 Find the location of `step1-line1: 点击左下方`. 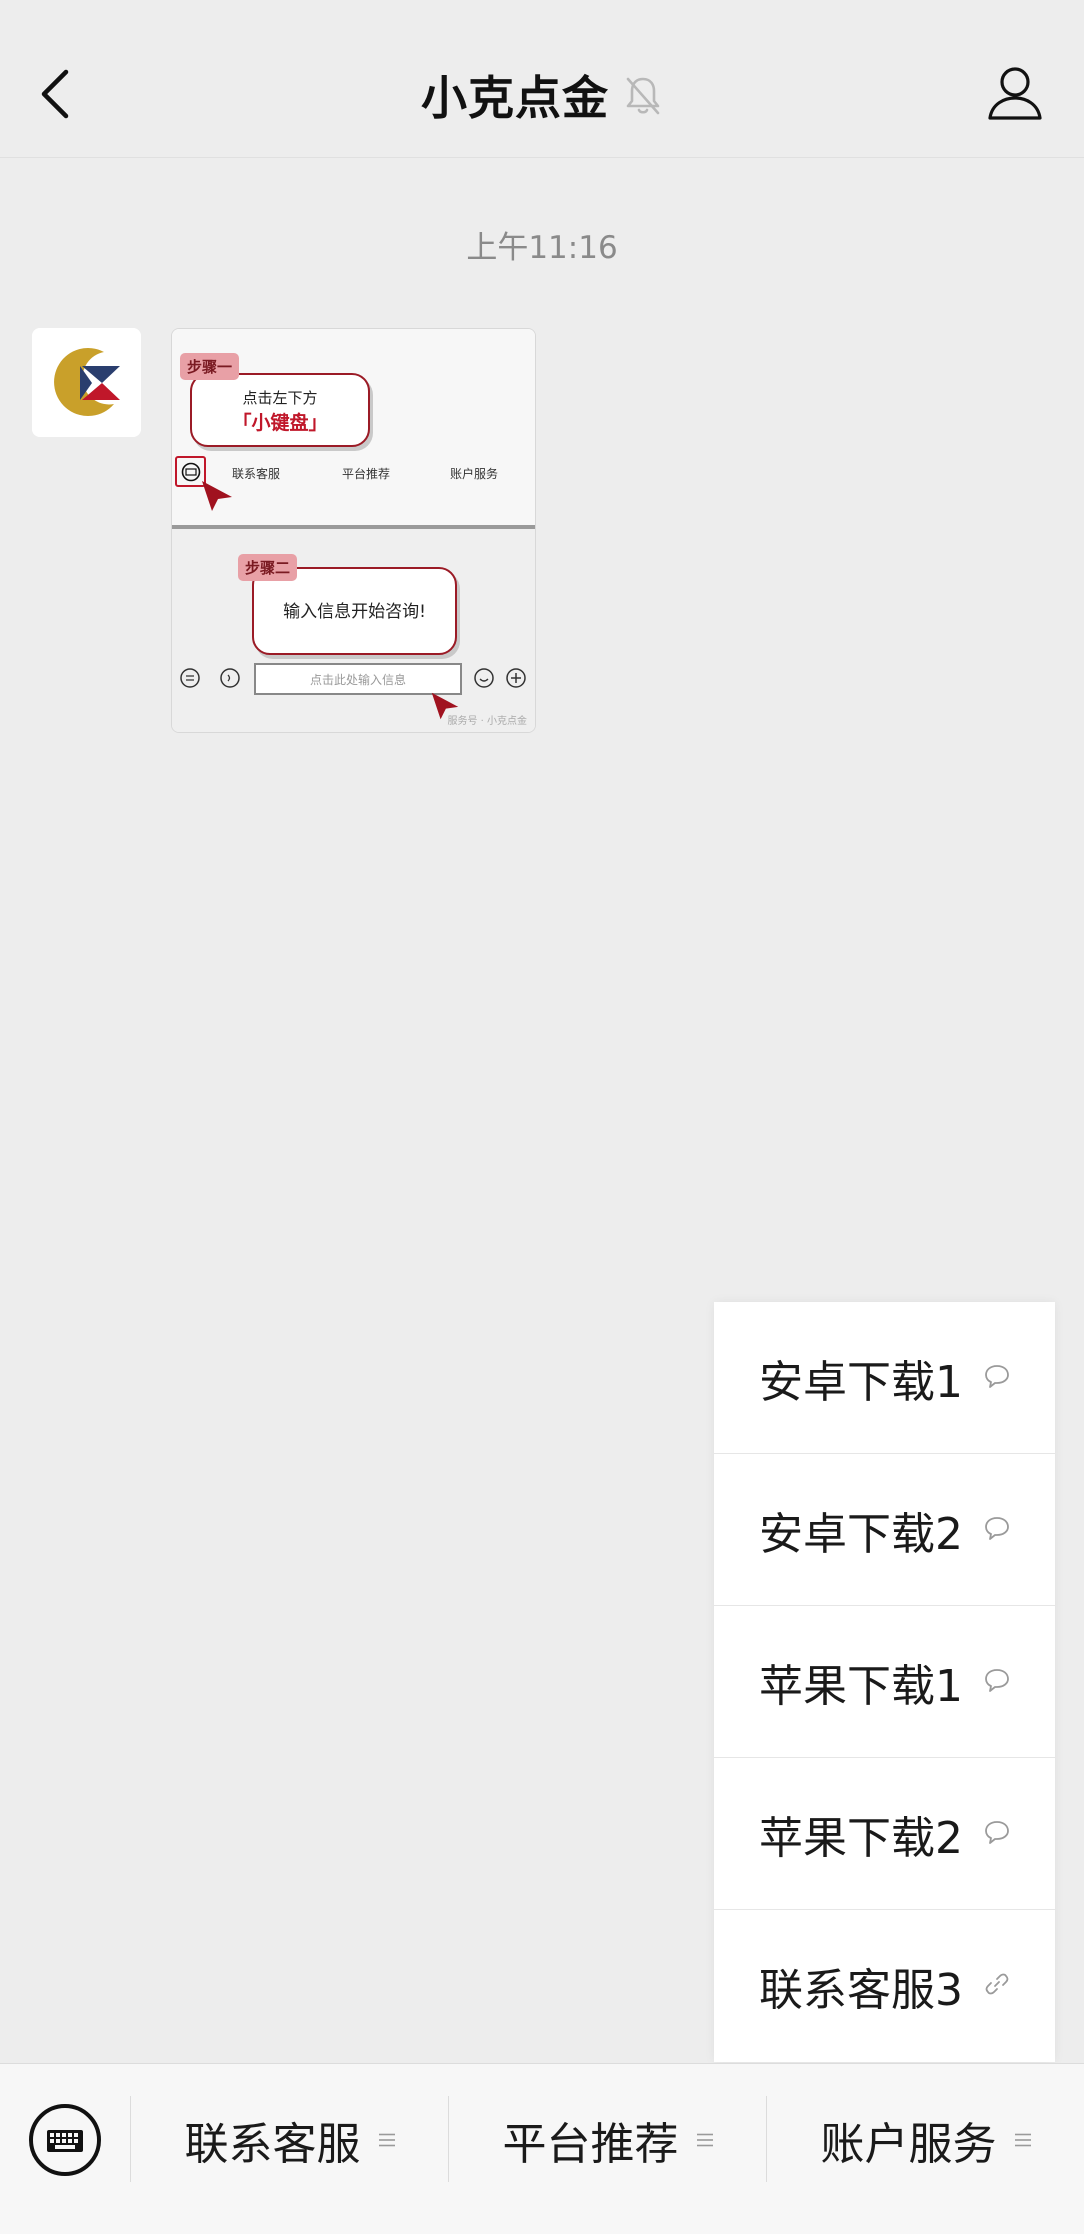

step1-line1: 点击左下方 is located at coordinates (280, 398).